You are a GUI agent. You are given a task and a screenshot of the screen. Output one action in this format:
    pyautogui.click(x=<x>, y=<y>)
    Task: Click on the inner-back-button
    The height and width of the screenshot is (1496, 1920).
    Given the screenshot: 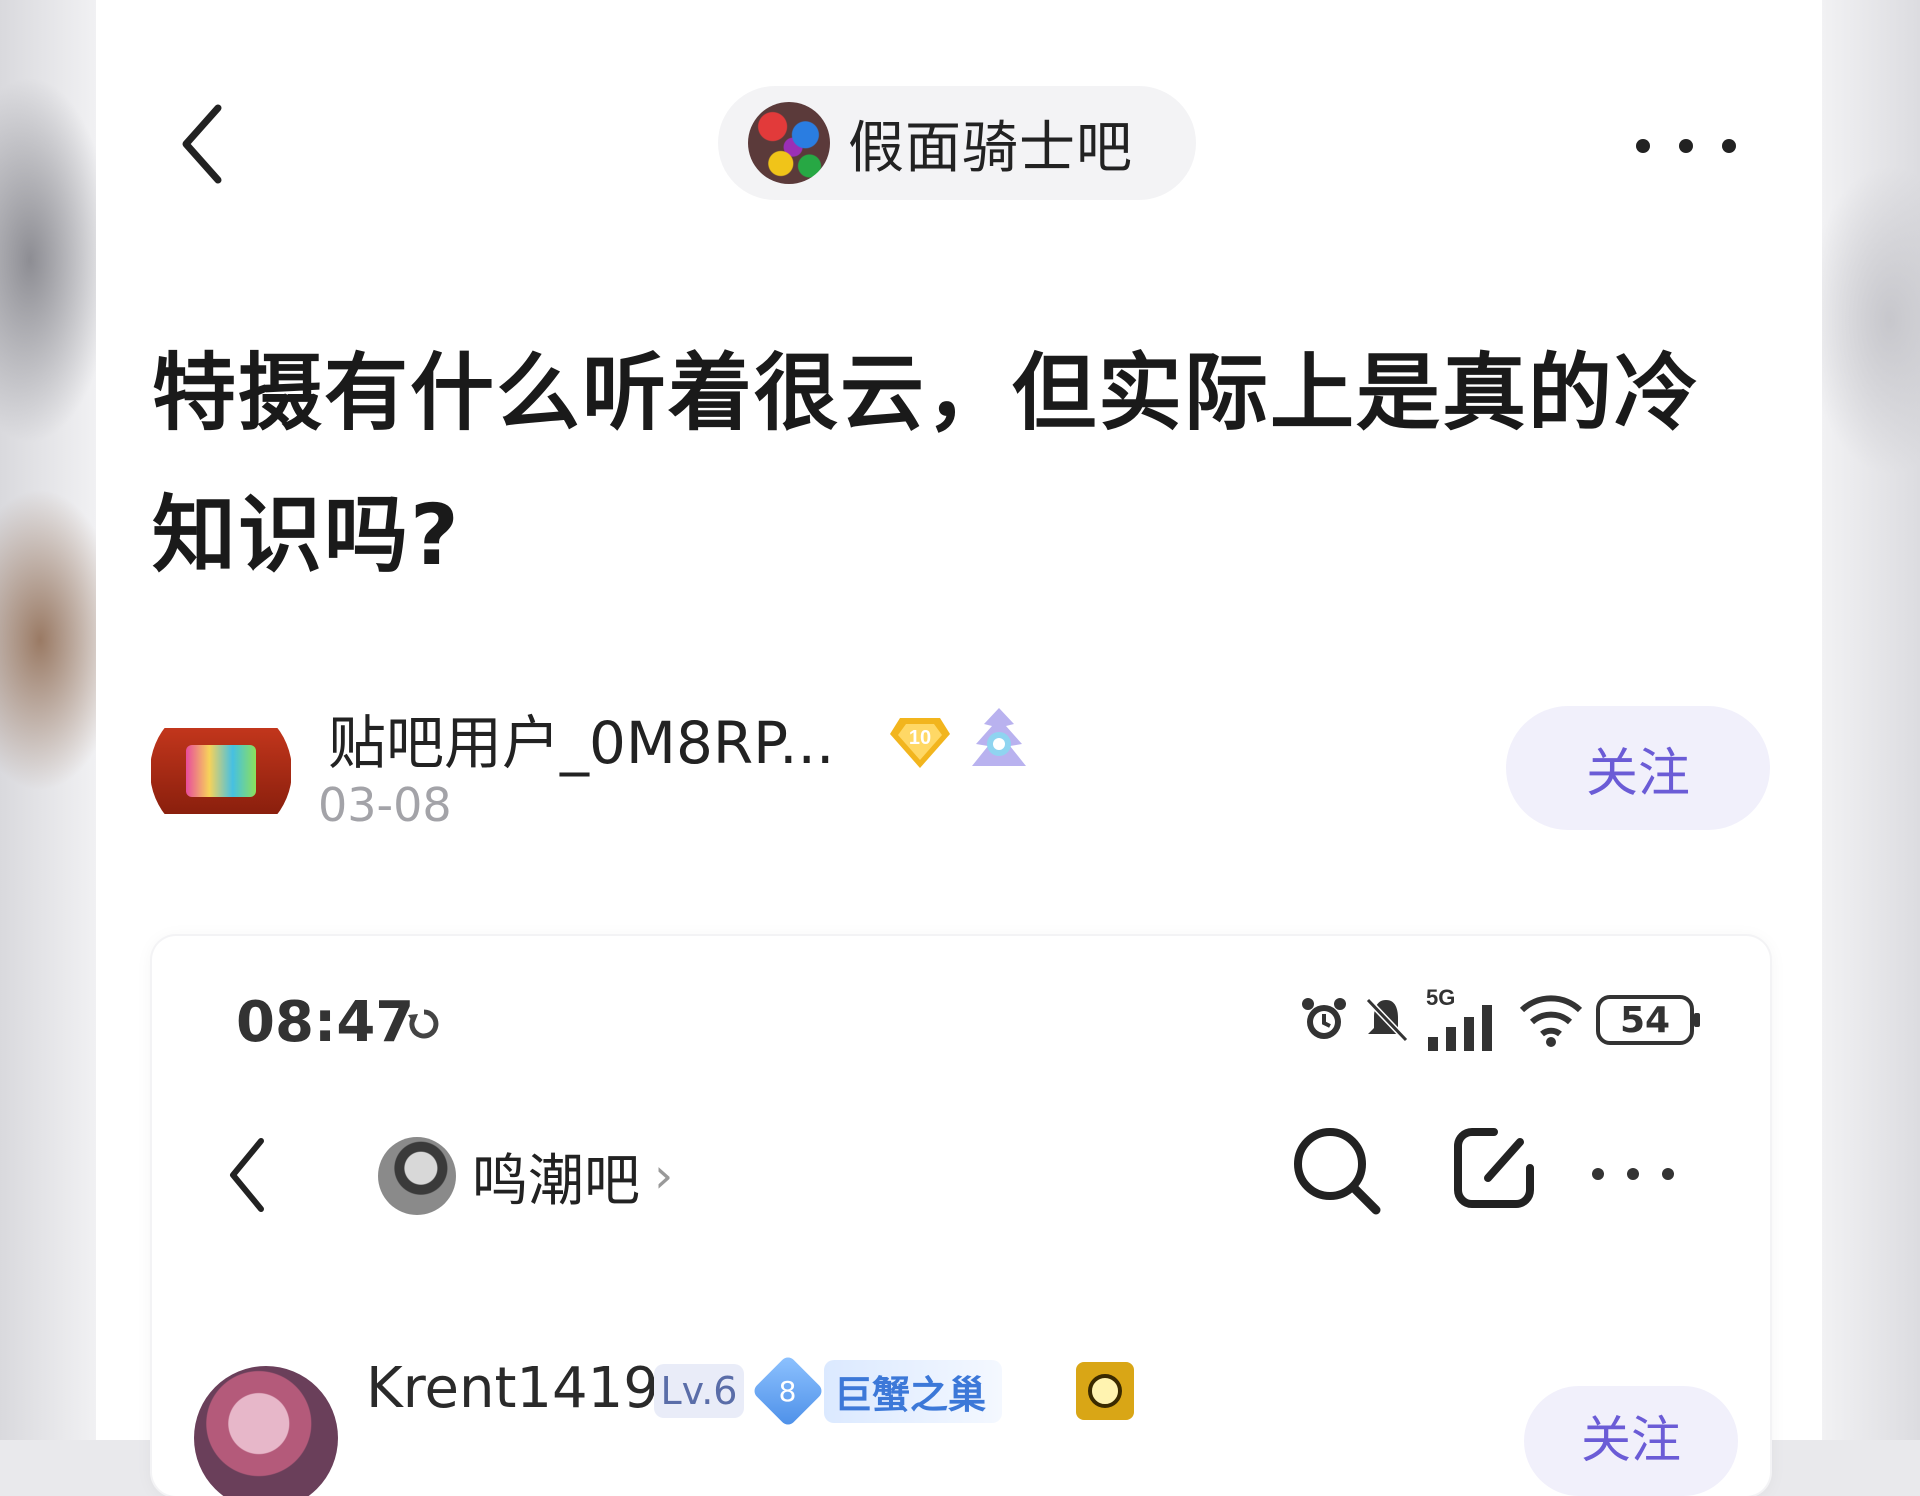 What is the action you would take?
    pyautogui.click(x=247, y=1175)
    